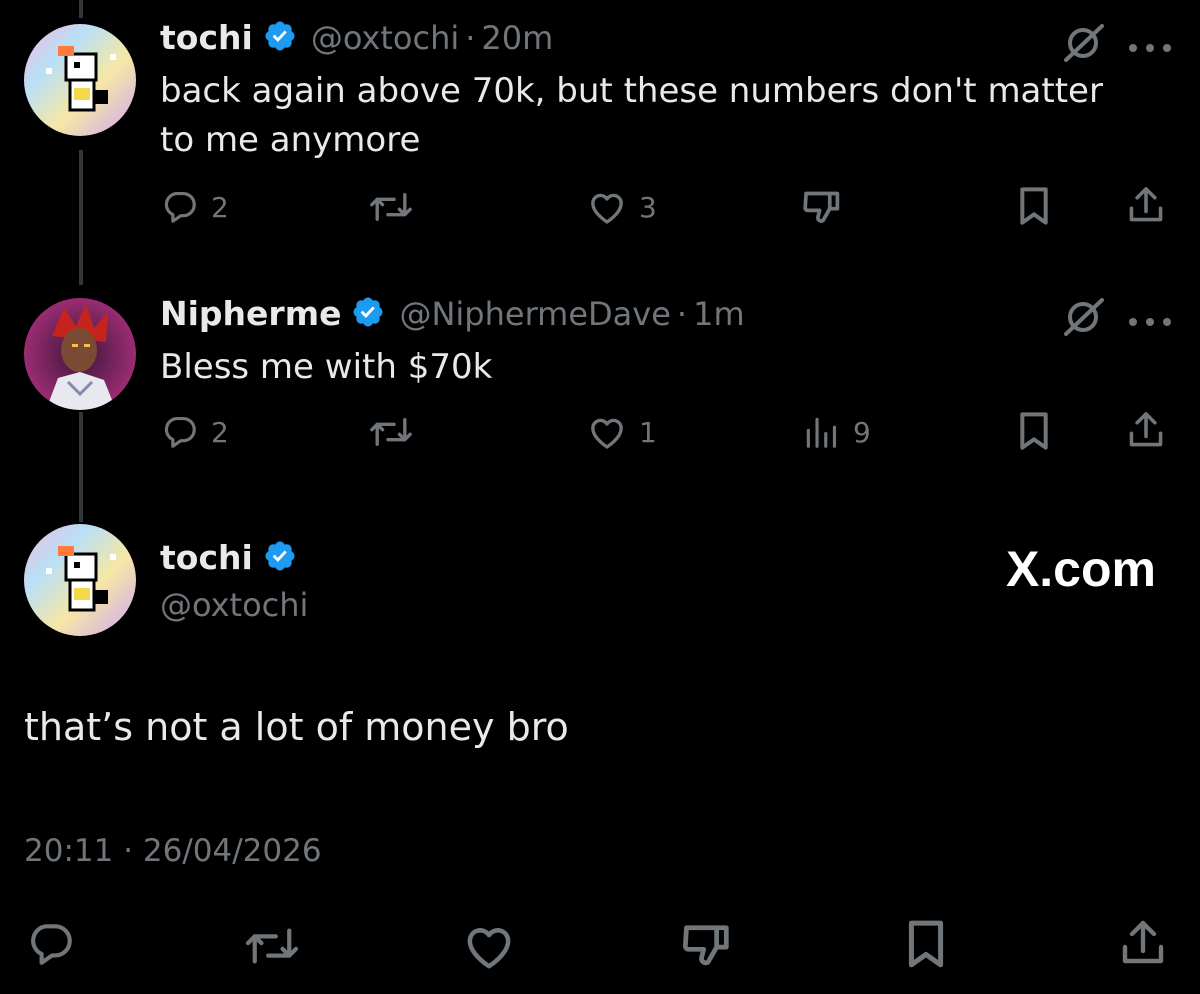  I want to click on main-timestamp: 20:11 · 26/04/2026, so click(173, 851).